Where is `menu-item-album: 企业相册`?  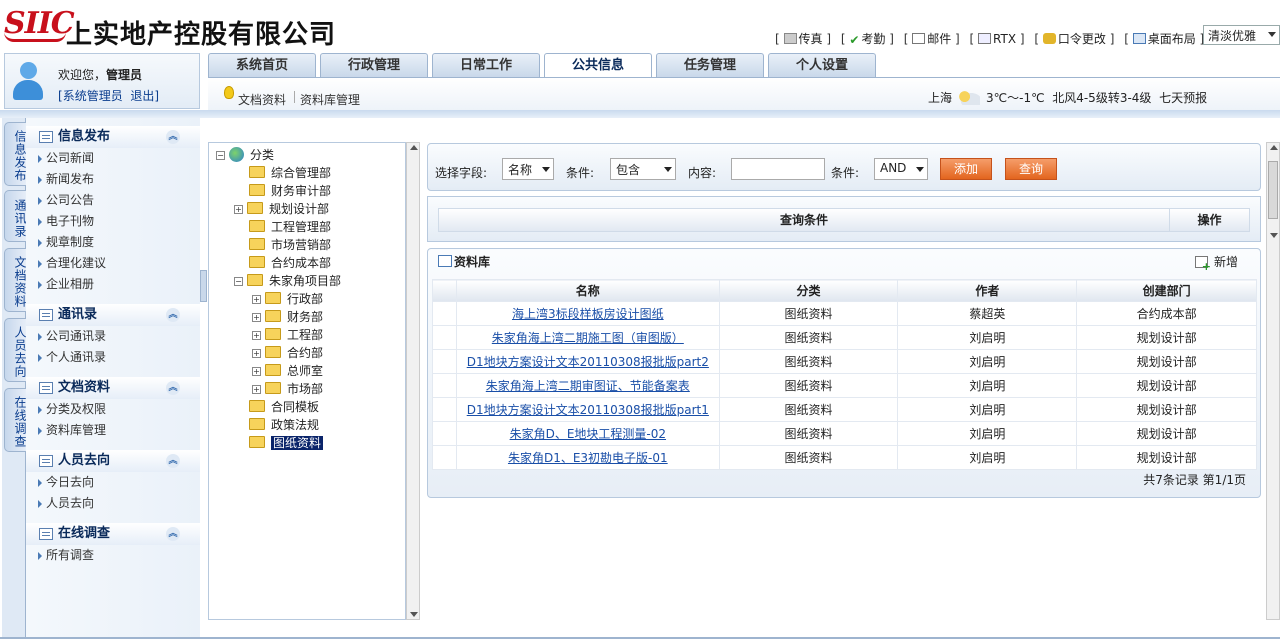
menu-item-album: 企业相册 is located at coordinates (113, 284).